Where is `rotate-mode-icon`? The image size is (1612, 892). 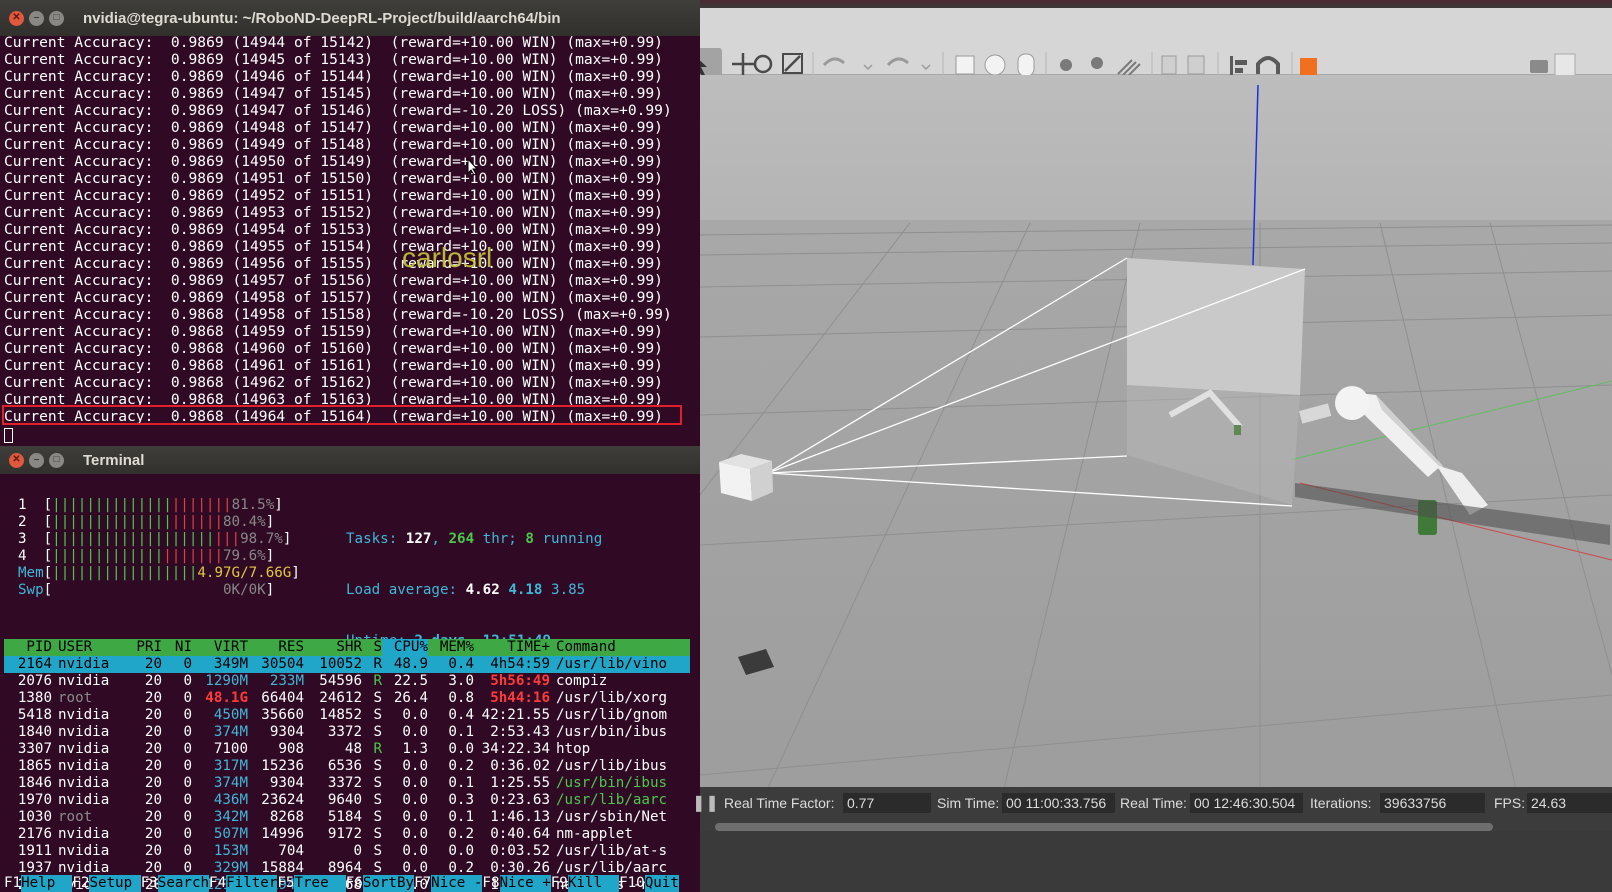
rotate-mode-icon is located at coordinates (763, 64).